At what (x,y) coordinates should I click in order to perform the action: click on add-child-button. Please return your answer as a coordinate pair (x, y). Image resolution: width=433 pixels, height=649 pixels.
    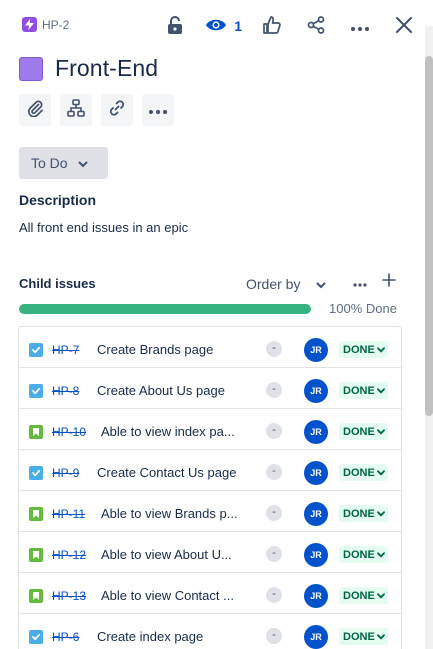
    Looking at the image, I should click on (389, 282).